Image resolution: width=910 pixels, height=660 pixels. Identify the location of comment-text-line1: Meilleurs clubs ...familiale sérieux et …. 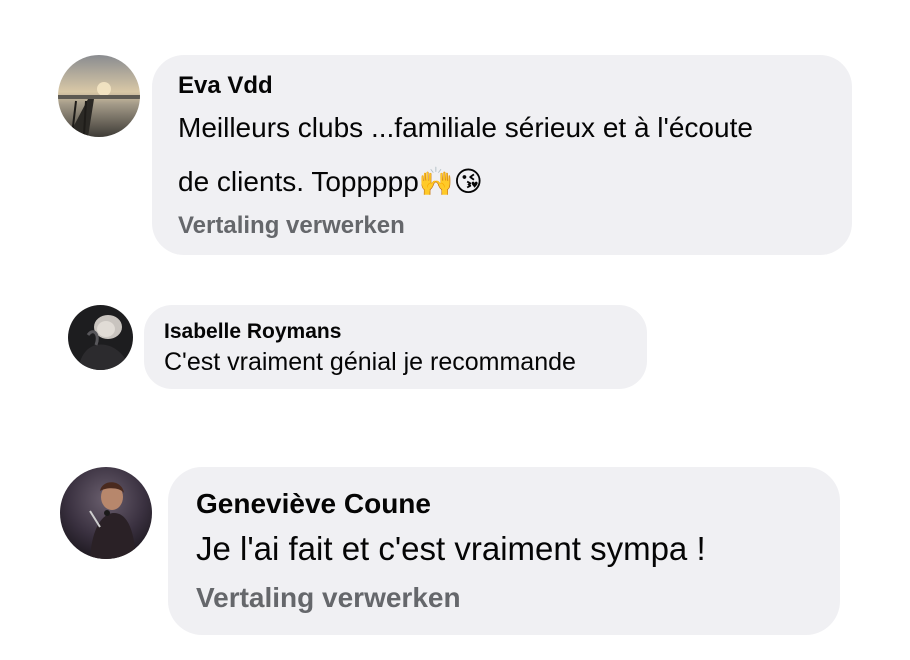
(465, 127).